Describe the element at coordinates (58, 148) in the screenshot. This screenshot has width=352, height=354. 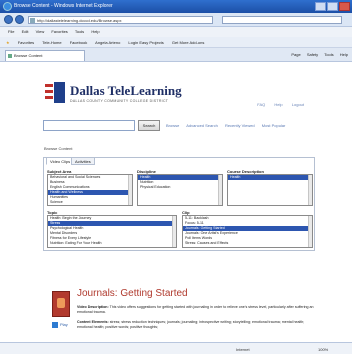
I see `breadcrumb: Browse Content` at that location.